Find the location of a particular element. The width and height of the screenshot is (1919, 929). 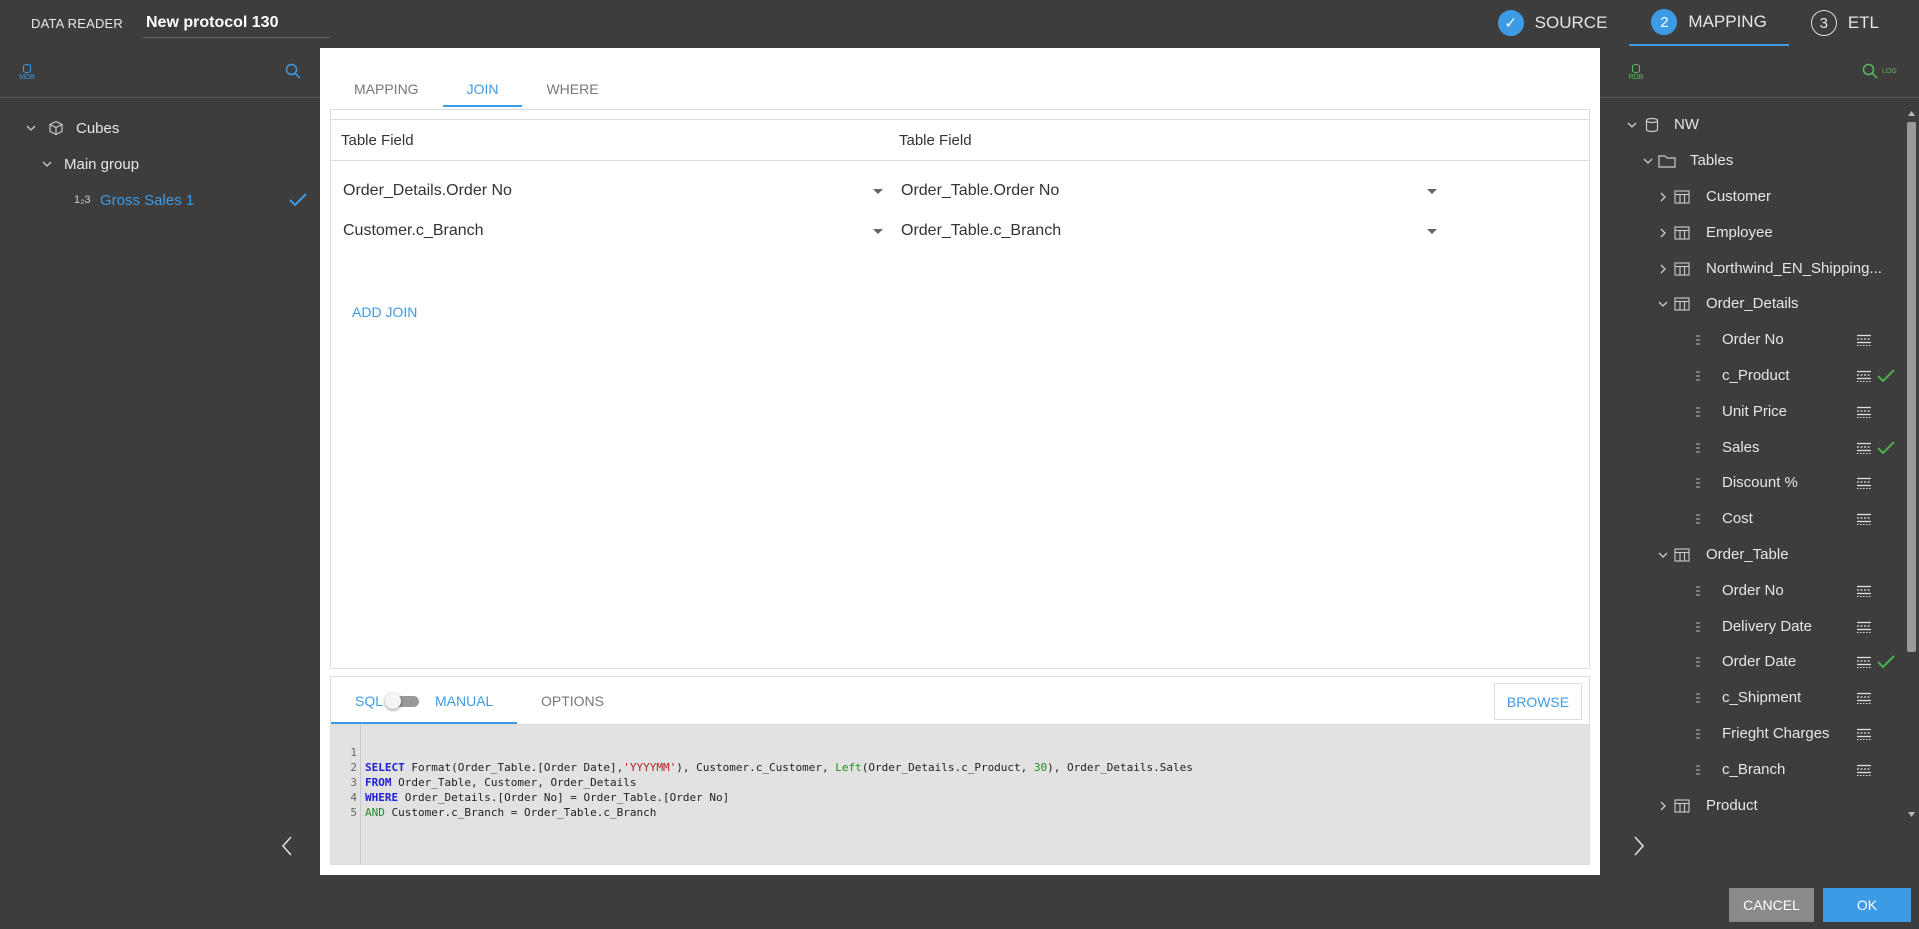

tree-item-db: NW is located at coordinates (1750, 125).